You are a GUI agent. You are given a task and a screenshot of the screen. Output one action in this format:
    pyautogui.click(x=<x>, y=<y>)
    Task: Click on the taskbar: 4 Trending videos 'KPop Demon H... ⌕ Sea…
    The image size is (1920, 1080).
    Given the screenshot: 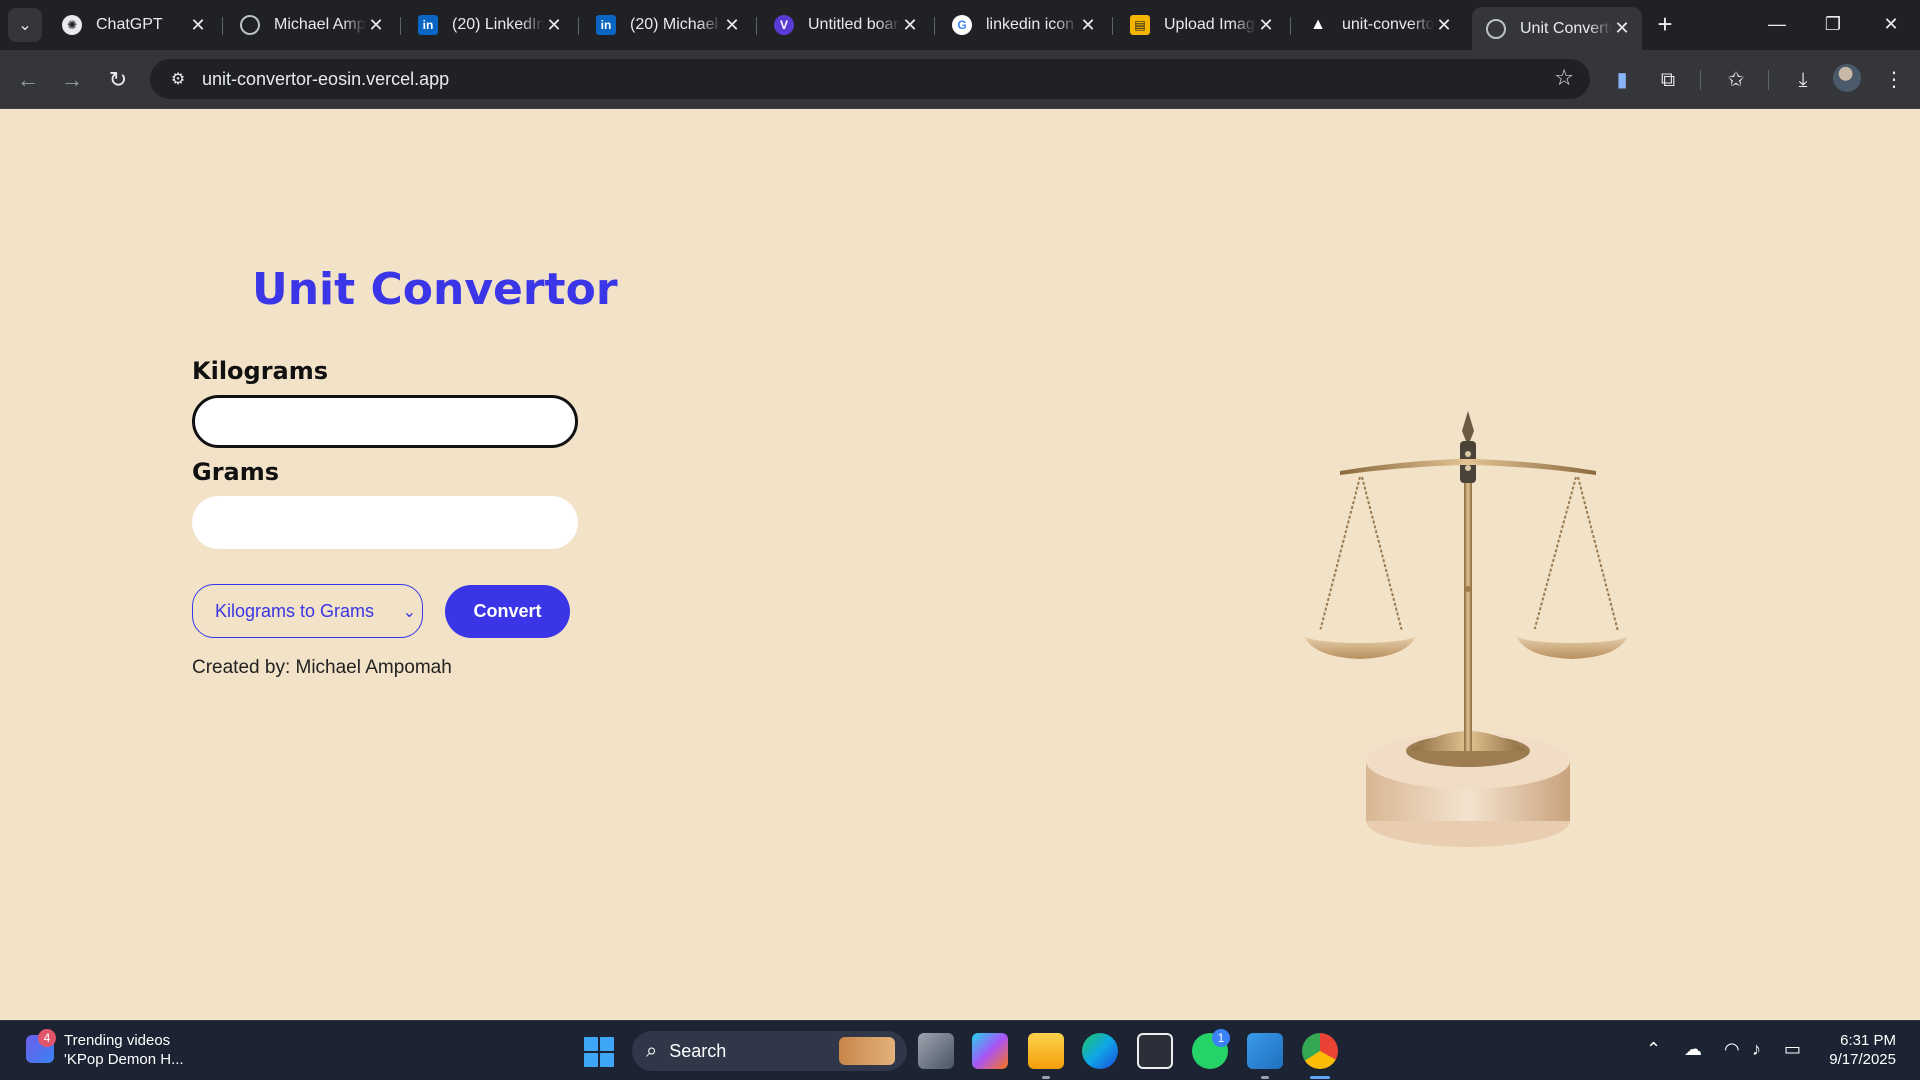 What is the action you would take?
    pyautogui.click(x=960, y=1050)
    